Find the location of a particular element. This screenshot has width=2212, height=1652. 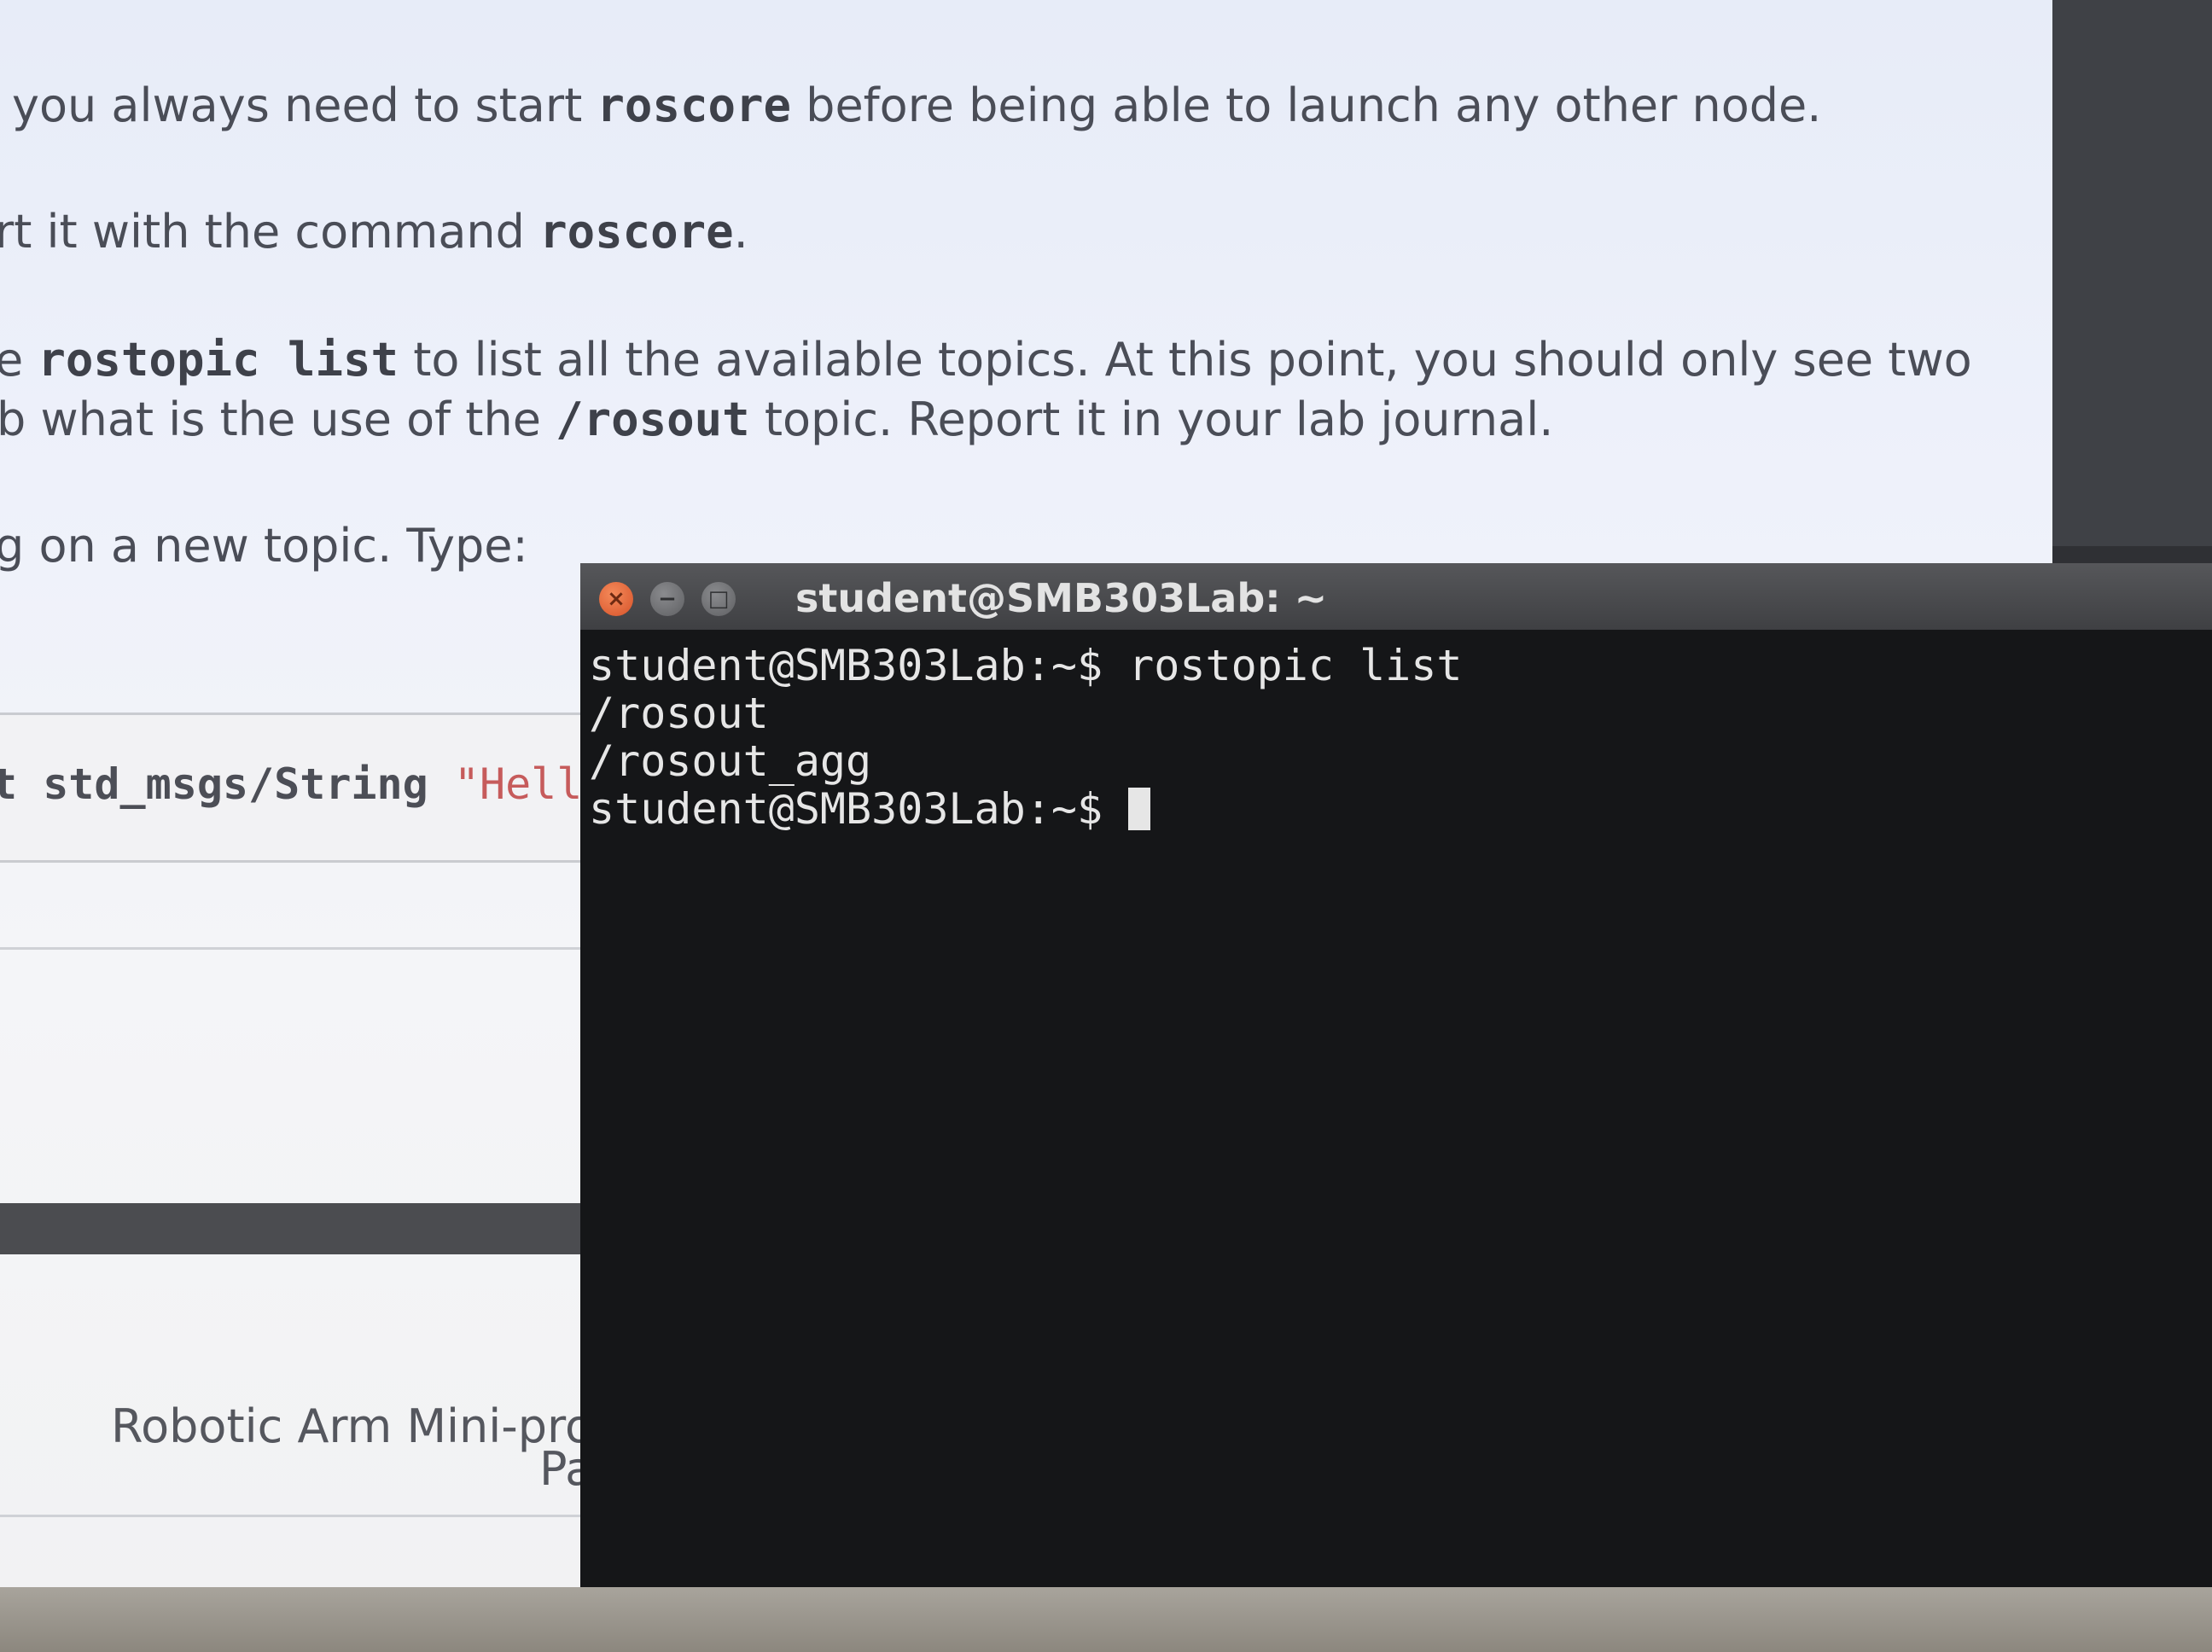

inline-code-roscore: roscore is located at coordinates (694, 105).